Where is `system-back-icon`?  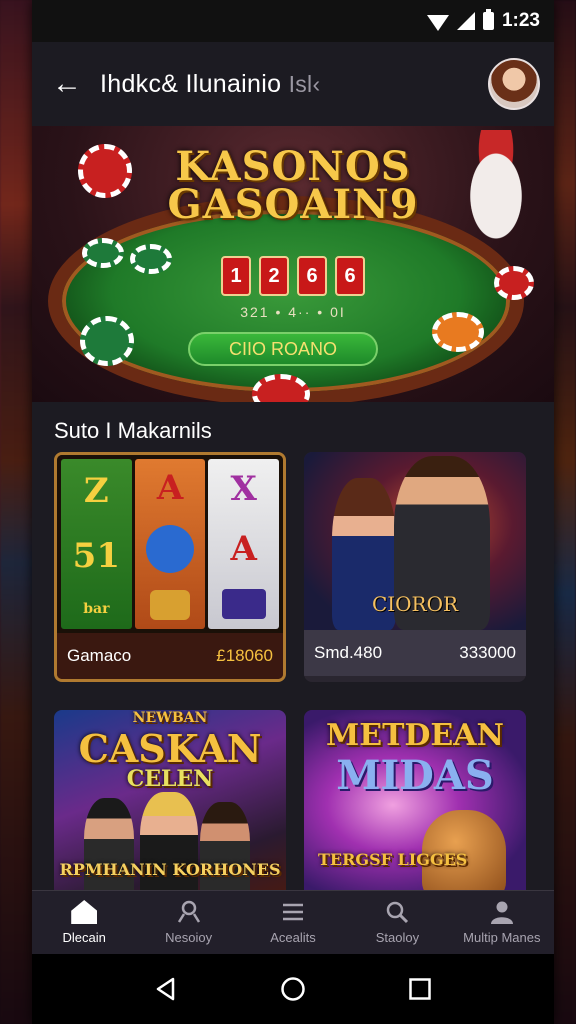
system-back-icon is located at coordinates (166, 989).